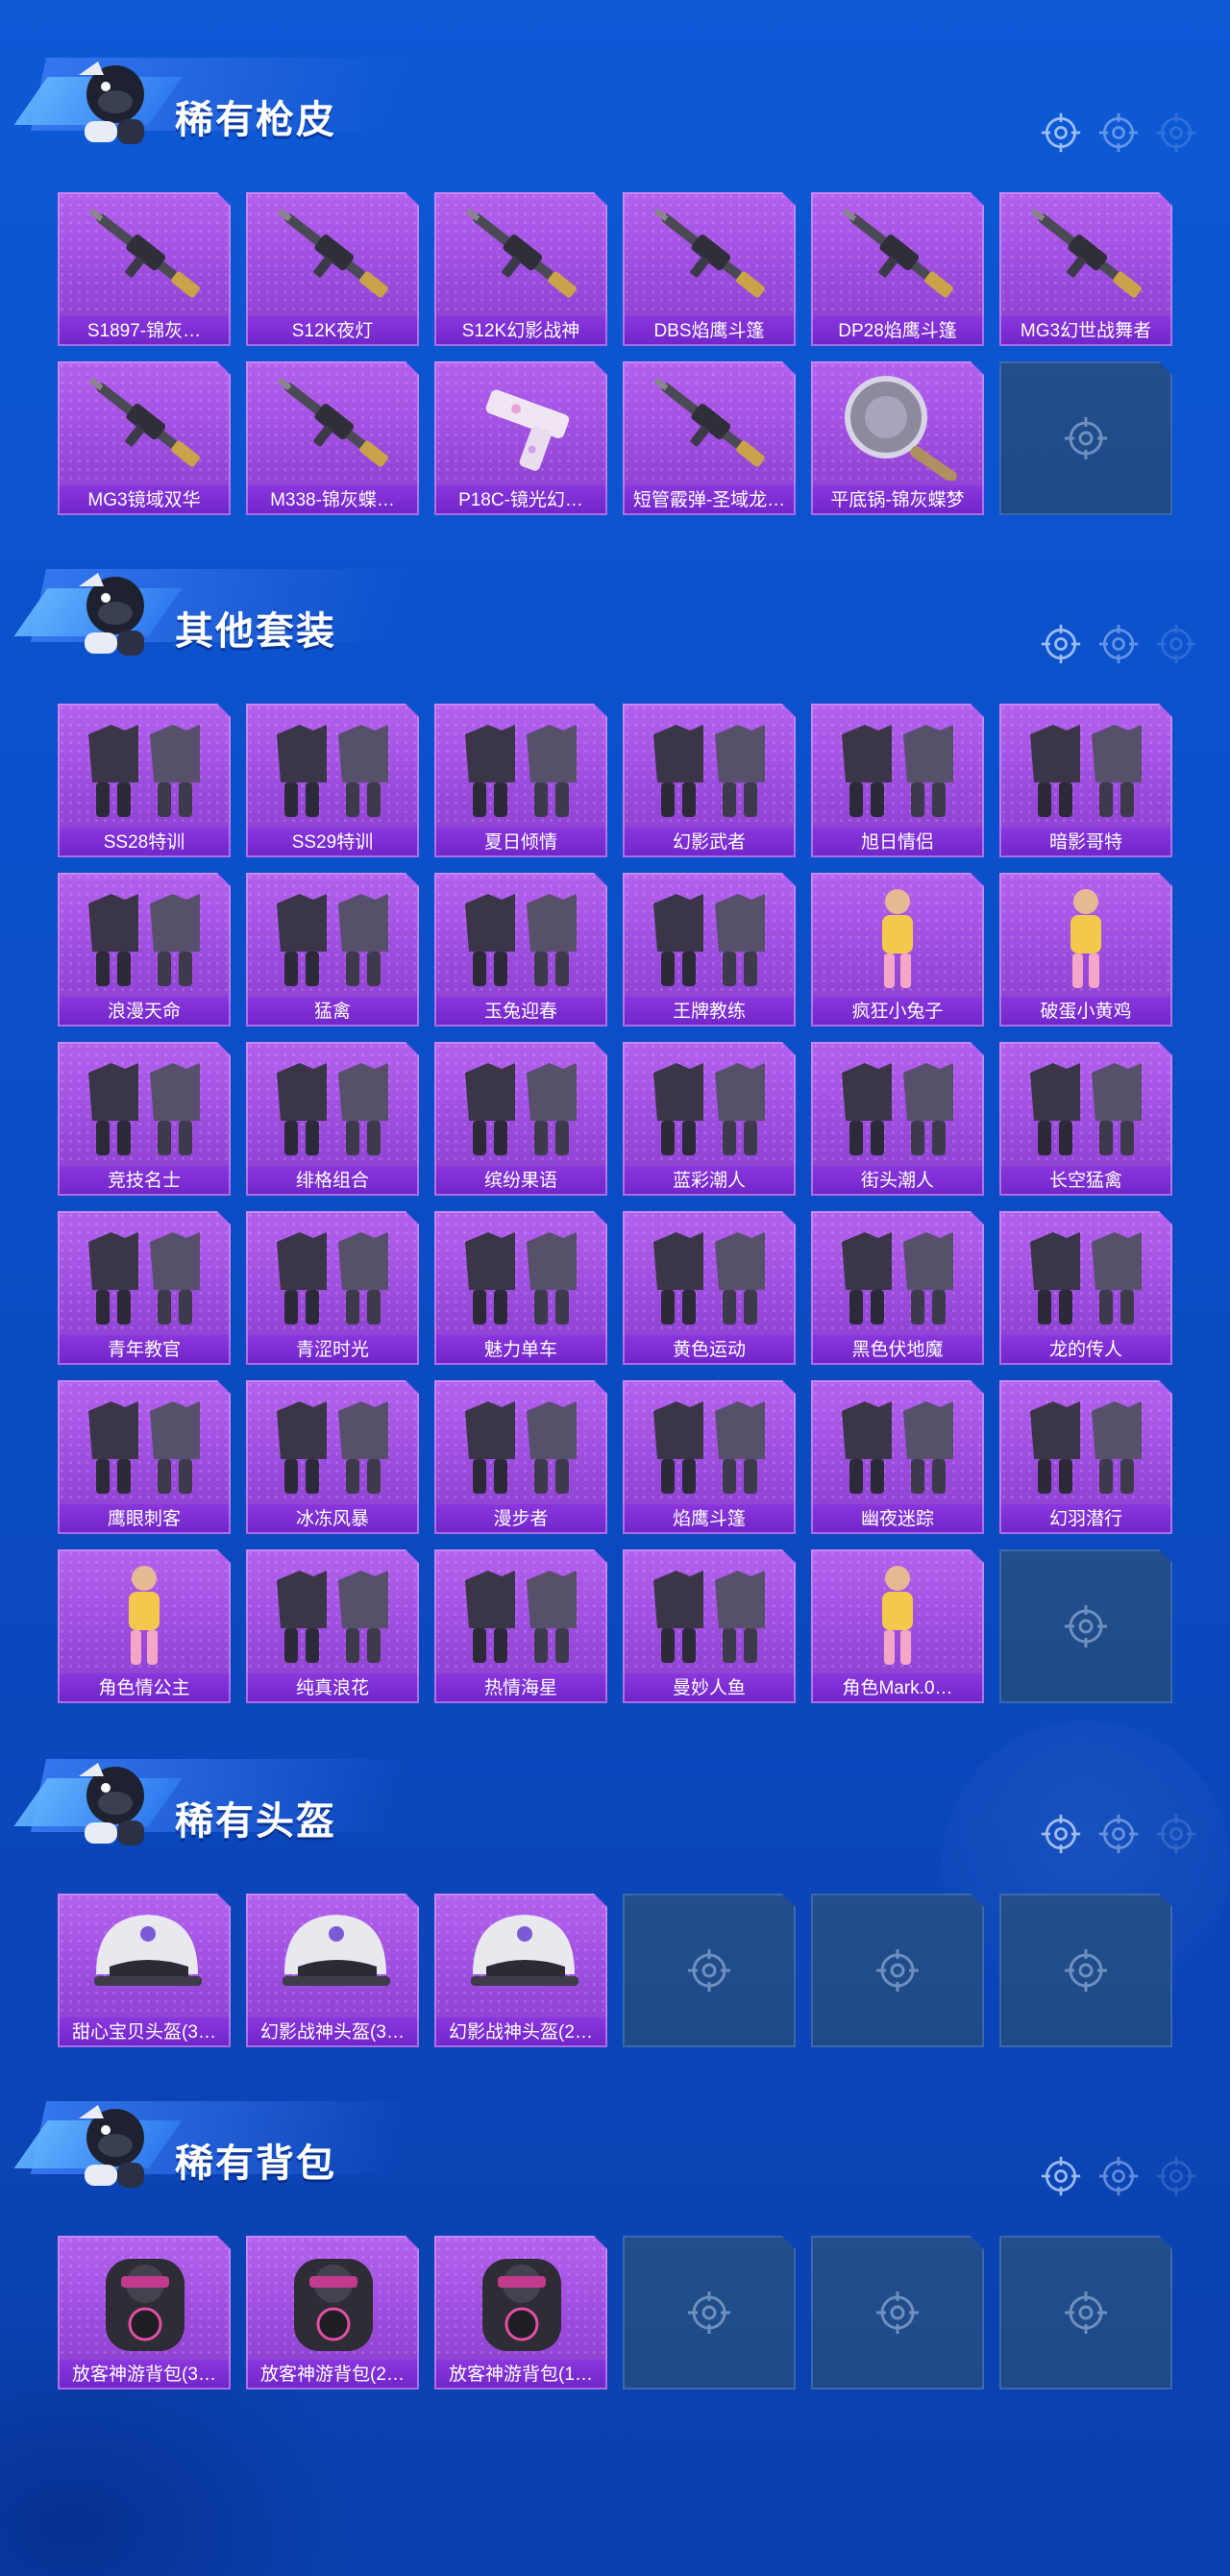 The width and height of the screenshot is (1230, 2576). I want to click on item-label: 夏日倾情, so click(521, 842).